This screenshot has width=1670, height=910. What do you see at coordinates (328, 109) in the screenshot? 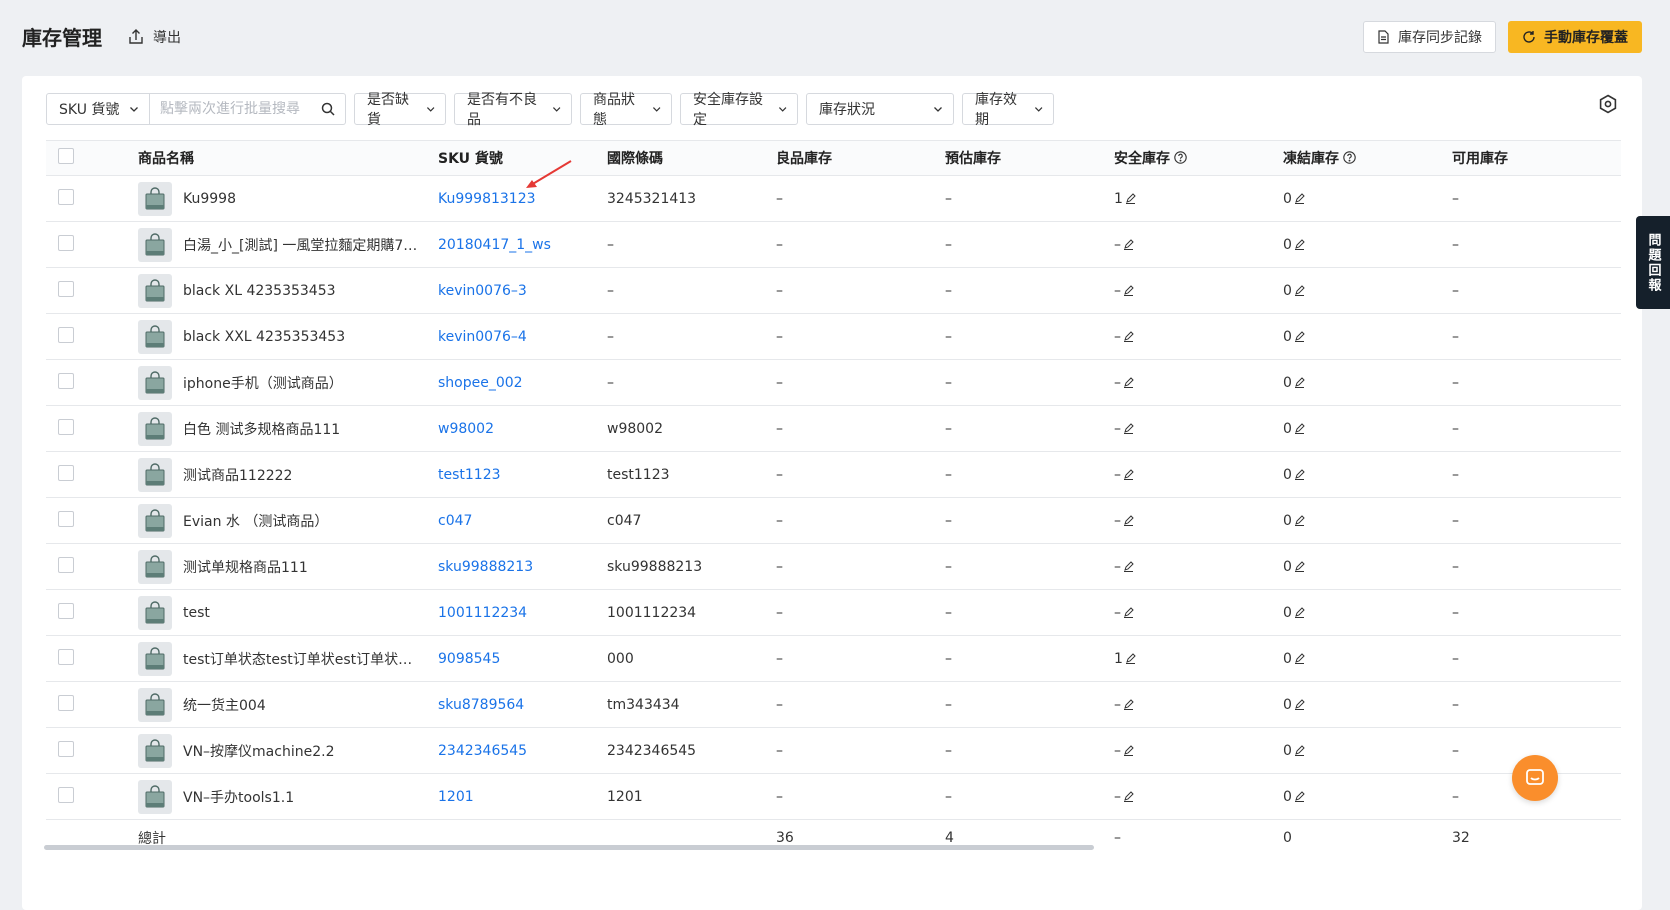
I see `search-icon` at bounding box center [328, 109].